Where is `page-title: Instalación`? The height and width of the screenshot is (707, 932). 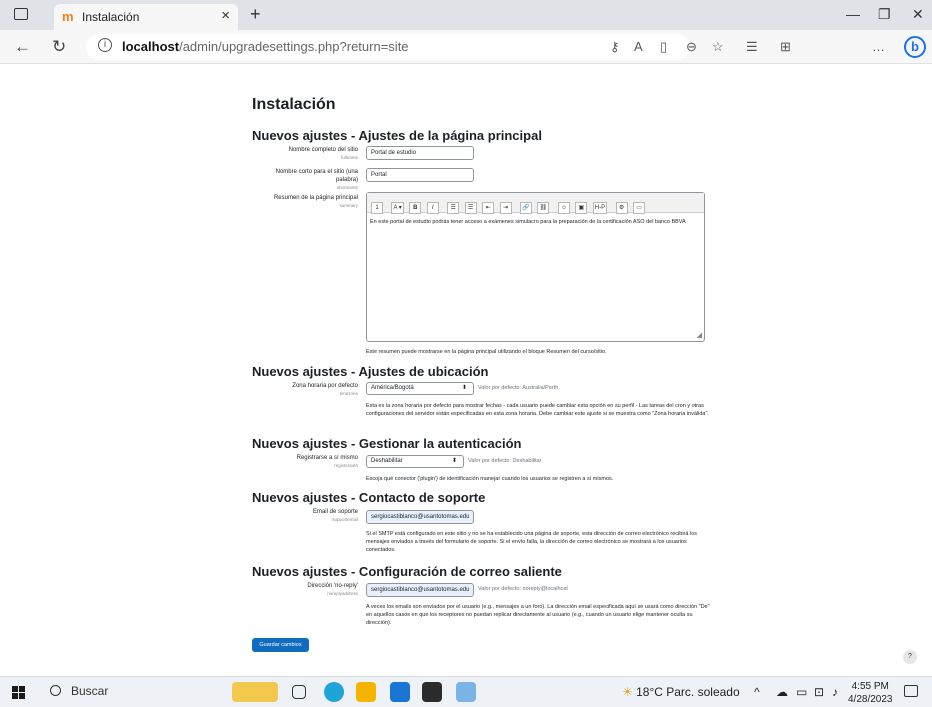
page-title: Instalación is located at coordinates (294, 104).